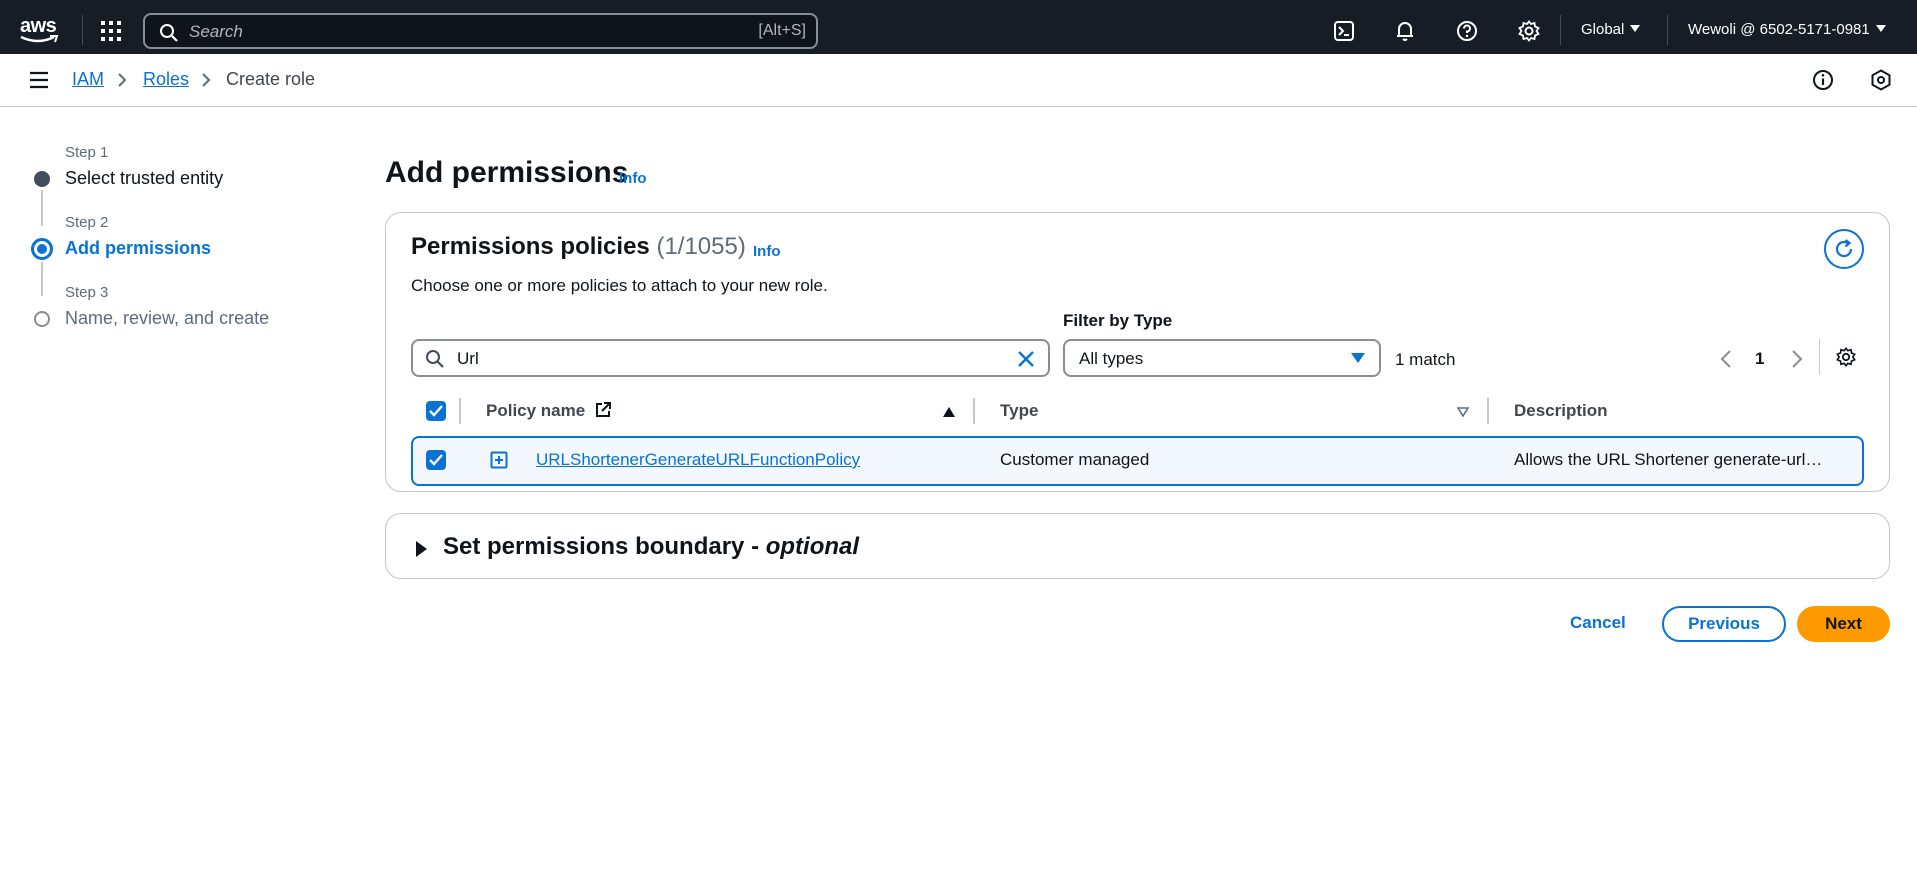  I want to click on column-header-type: Type, so click(1019, 411).